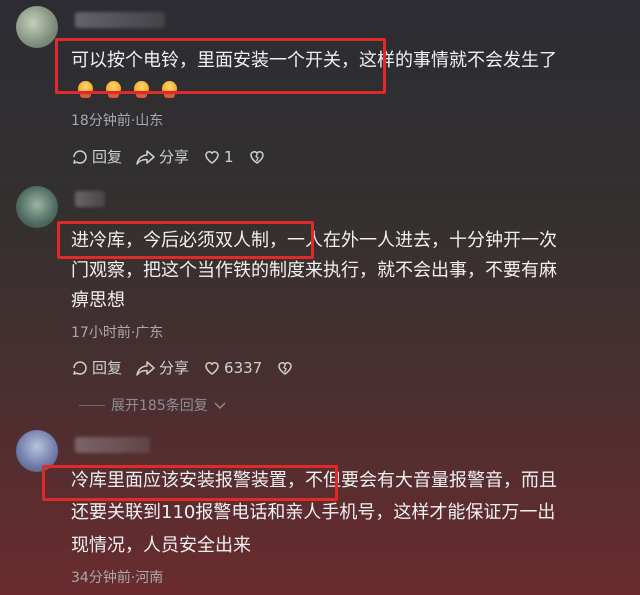 The image size is (640, 595). What do you see at coordinates (229, 156) in the screenshot?
I see `like-count: 1` at bounding box center [229, 156].